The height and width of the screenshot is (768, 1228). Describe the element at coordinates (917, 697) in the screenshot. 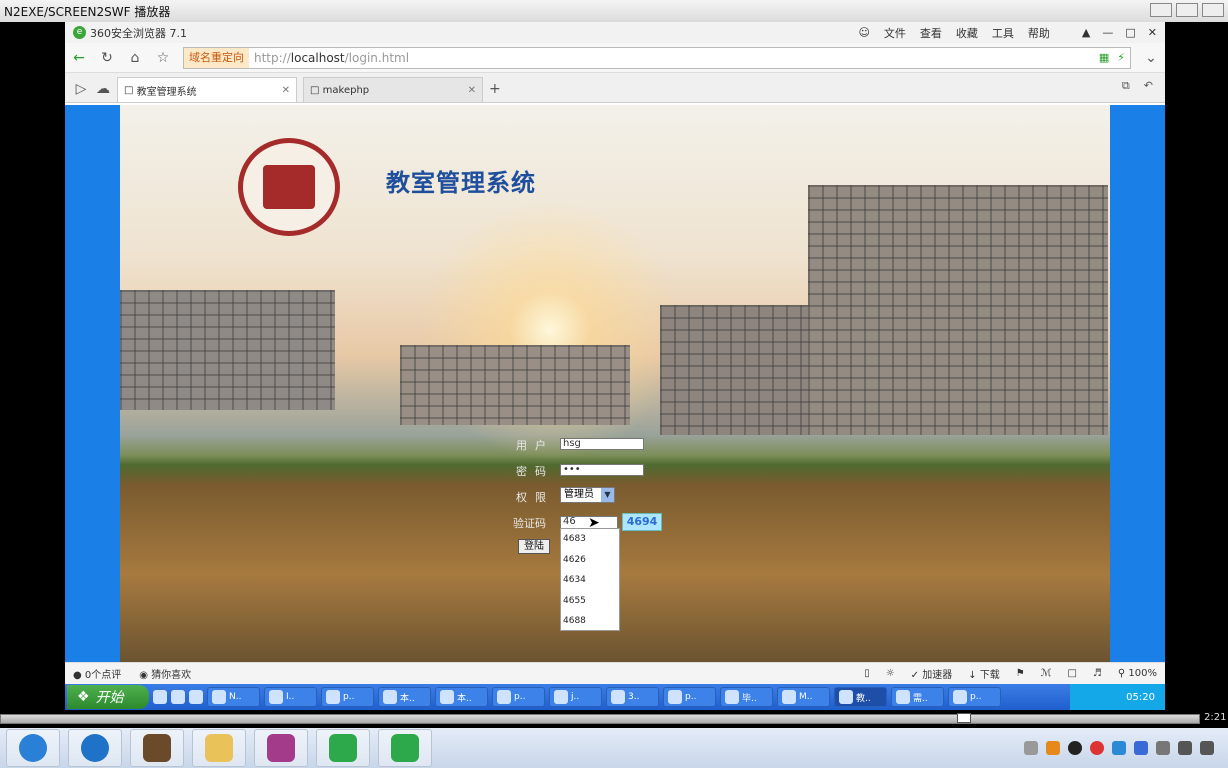

I see `taskbar-item: 需..` at that location.